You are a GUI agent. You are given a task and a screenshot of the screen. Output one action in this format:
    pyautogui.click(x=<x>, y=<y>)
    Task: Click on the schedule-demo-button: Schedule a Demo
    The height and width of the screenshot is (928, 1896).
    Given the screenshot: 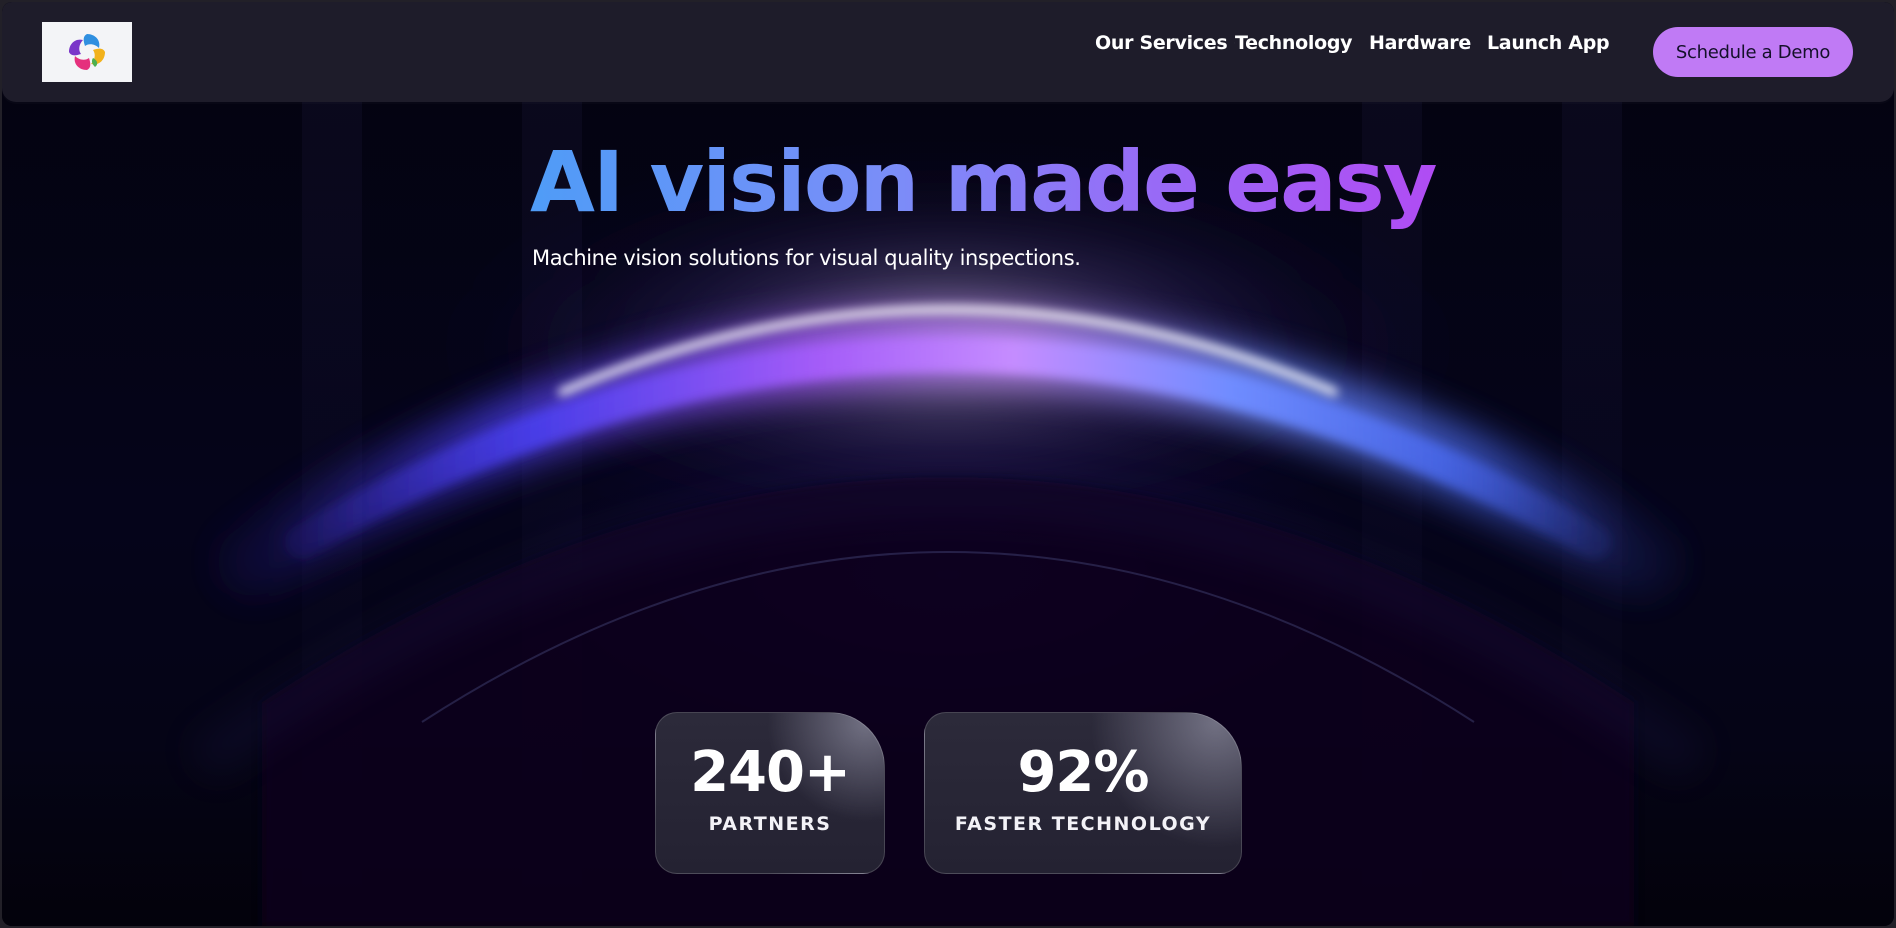 What is the action you would take?
    pyautogui.click(x=1753, y=52)
    